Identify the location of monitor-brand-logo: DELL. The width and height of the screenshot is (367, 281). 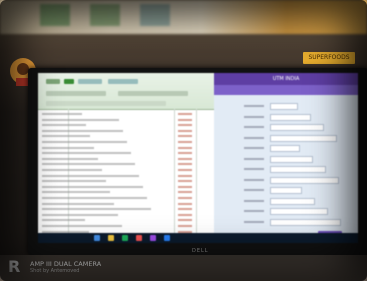
(200, 251).